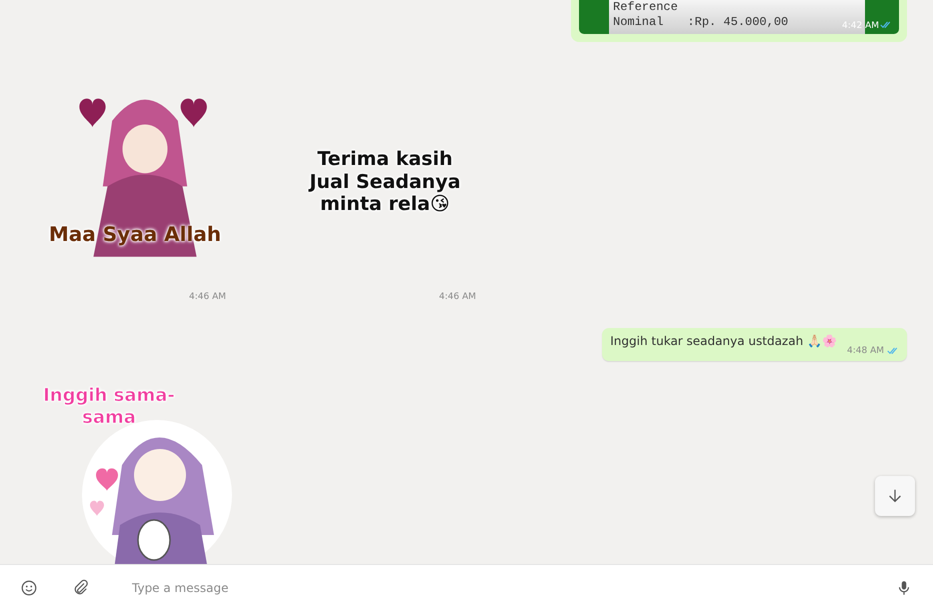  I want to click on sticker-caption: Inggih sama-sama, so click(109, 406).